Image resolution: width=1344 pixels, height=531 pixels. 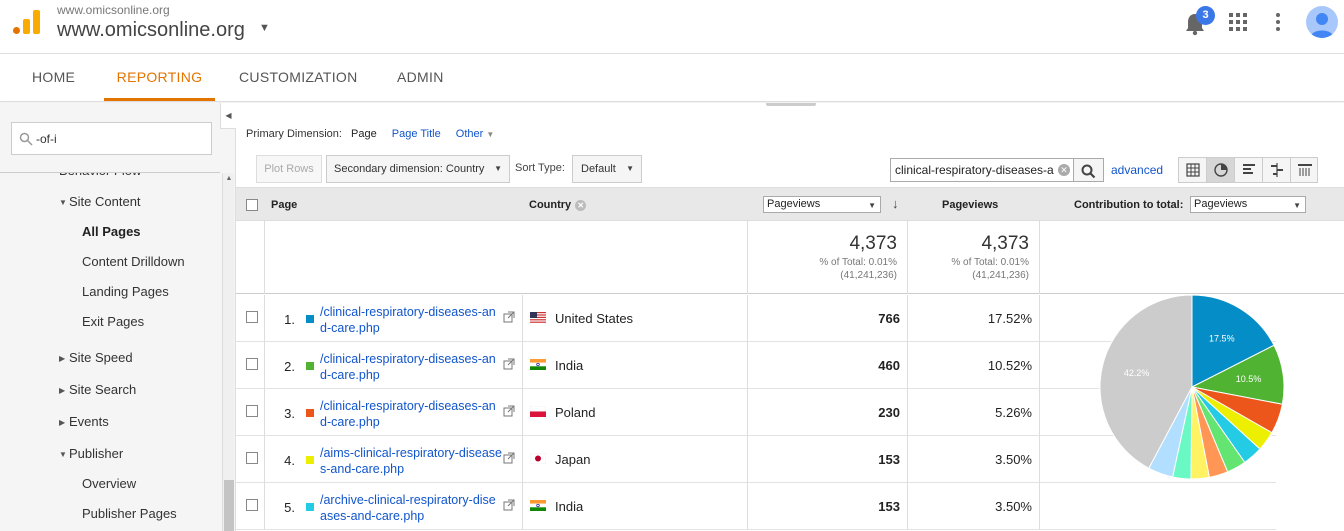 What do you see at coordinates (96, 357) in the screenshot?
I see `sidebar-item-site-speed: ▶ Site Speed` at bounding box center [96, 357].